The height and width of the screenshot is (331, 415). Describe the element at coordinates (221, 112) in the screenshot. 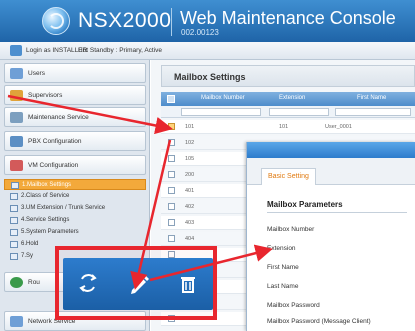

I see `filter-mailbox-number` at that location.